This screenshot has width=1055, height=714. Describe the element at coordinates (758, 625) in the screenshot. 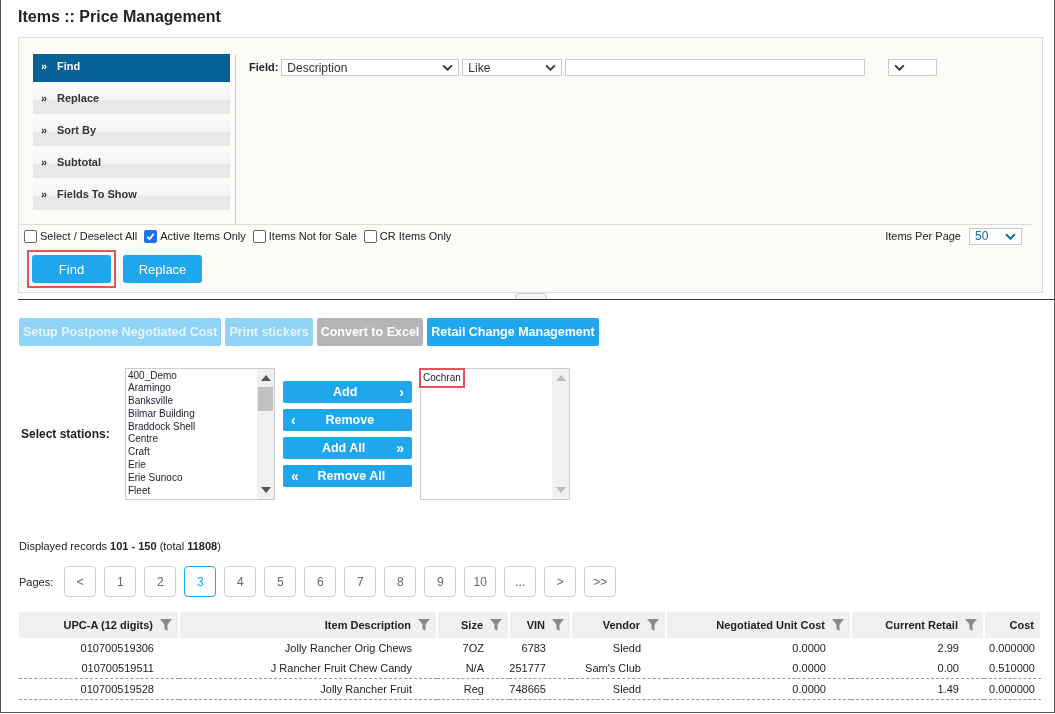

I see `column-header: Negotiated Unit Cost` at that location.